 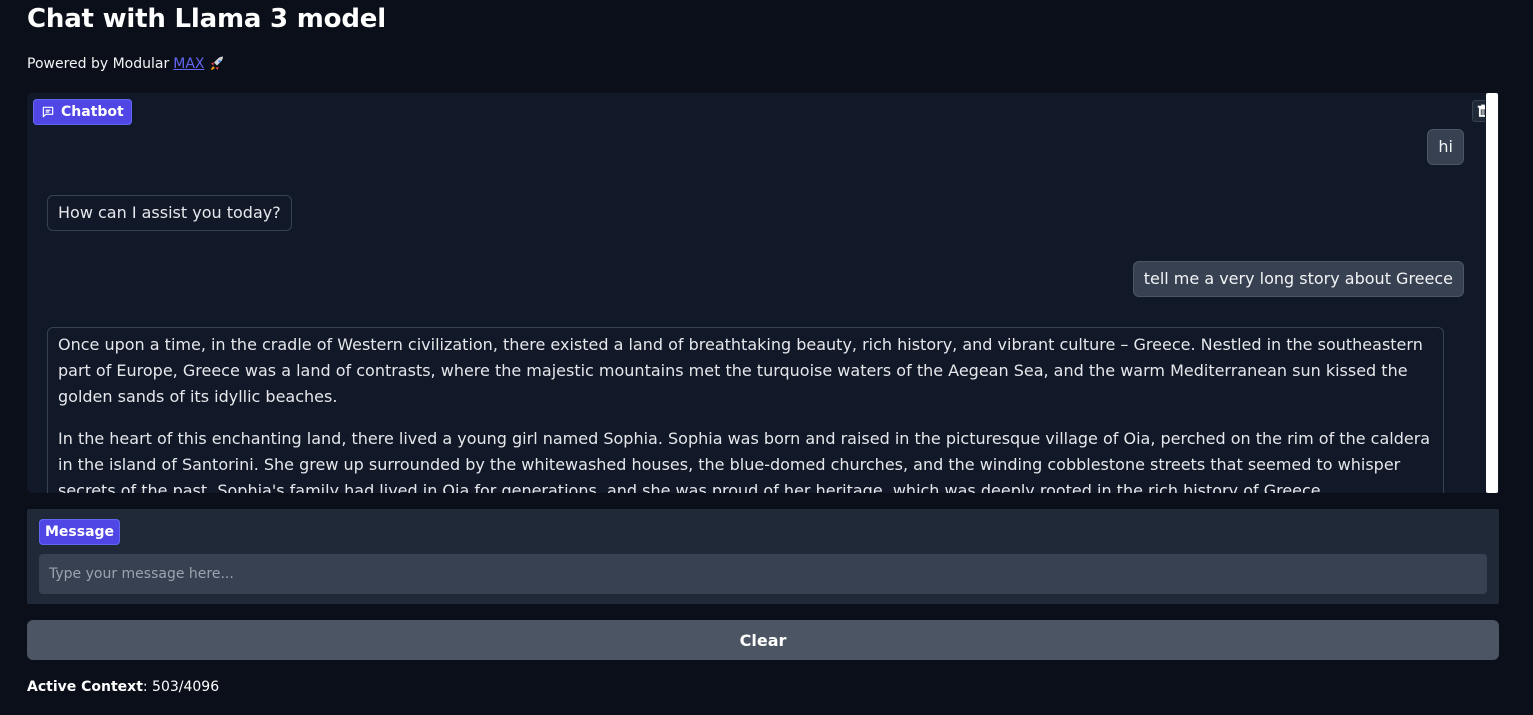 I want to click on chat-scrollbar-thumb, so click(x=1492, y=293).